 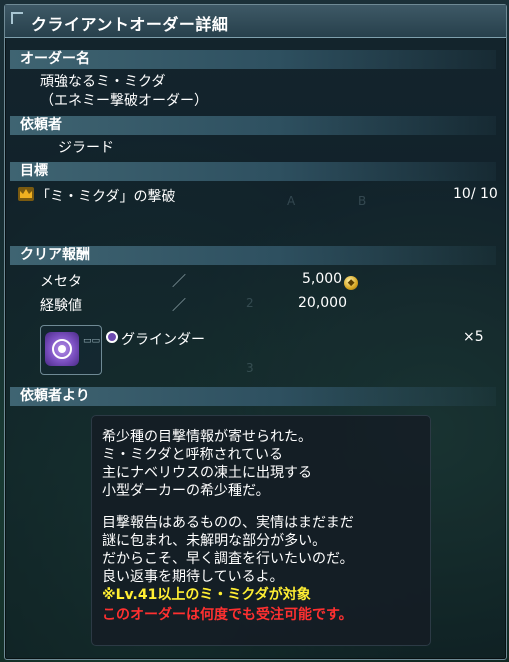 I want to click on reward-item-qty: ×5, so click(x=473, y=337).